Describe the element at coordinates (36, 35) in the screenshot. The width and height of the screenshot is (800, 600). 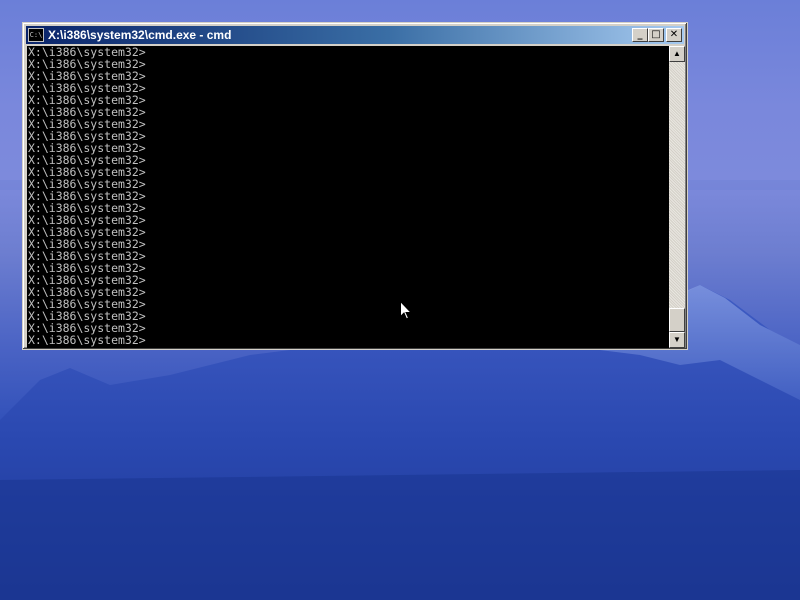
I see `cmd-app-icon: C:\` at that location.